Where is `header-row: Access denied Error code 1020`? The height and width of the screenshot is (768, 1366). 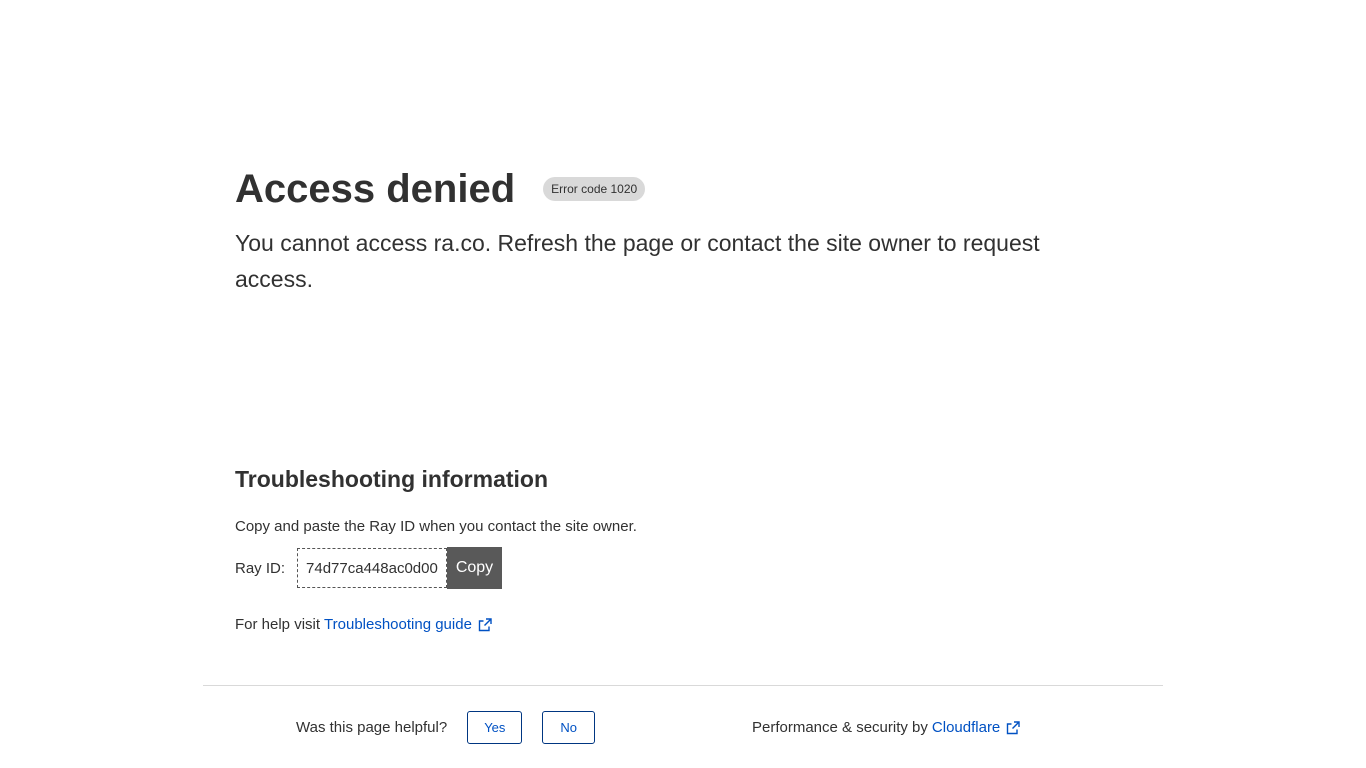
header-row: Access denied Error code 1020 is located at coordinates (440, 189).